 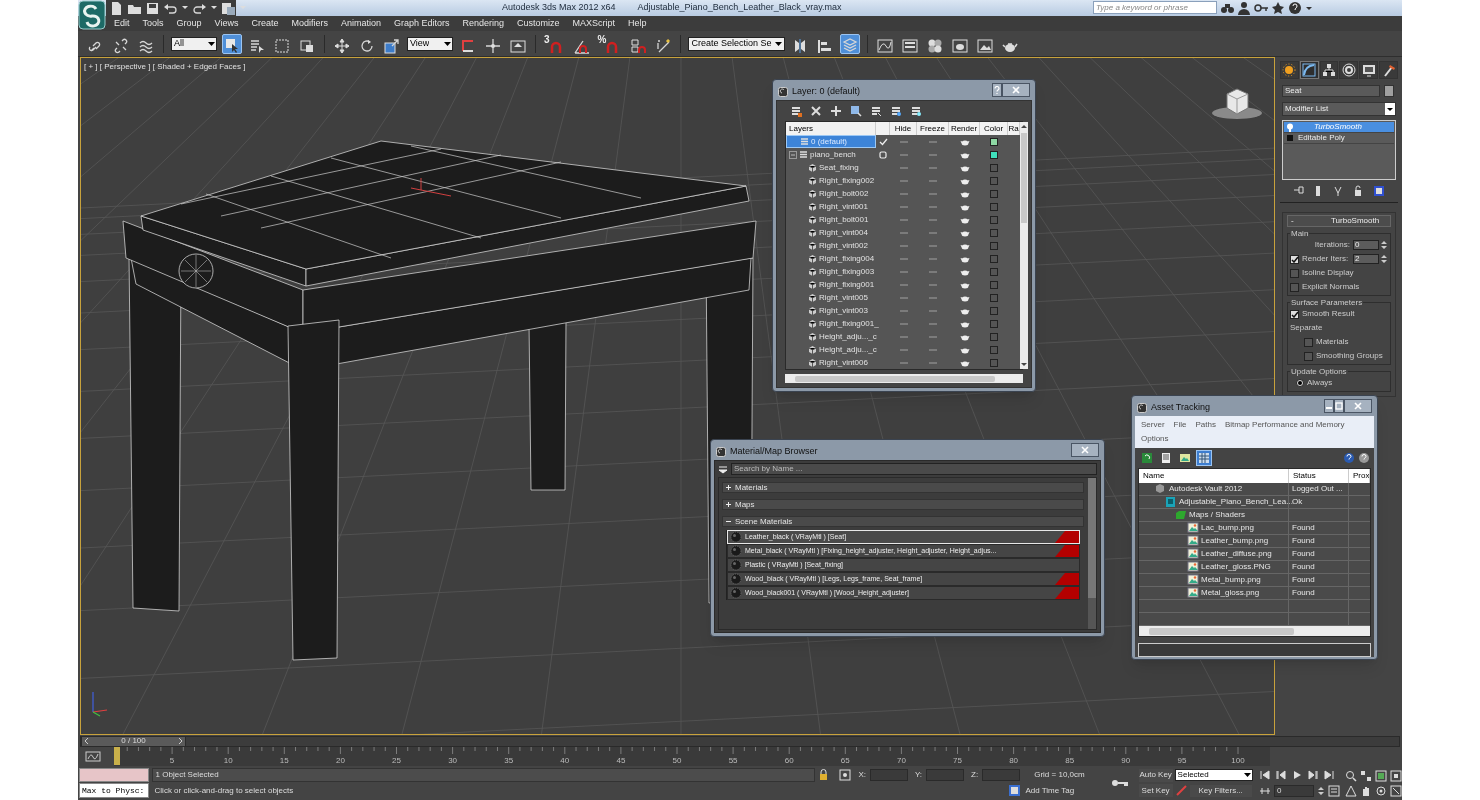 I want to click on object-row: Right_vint003, so click(x=831, y=310).